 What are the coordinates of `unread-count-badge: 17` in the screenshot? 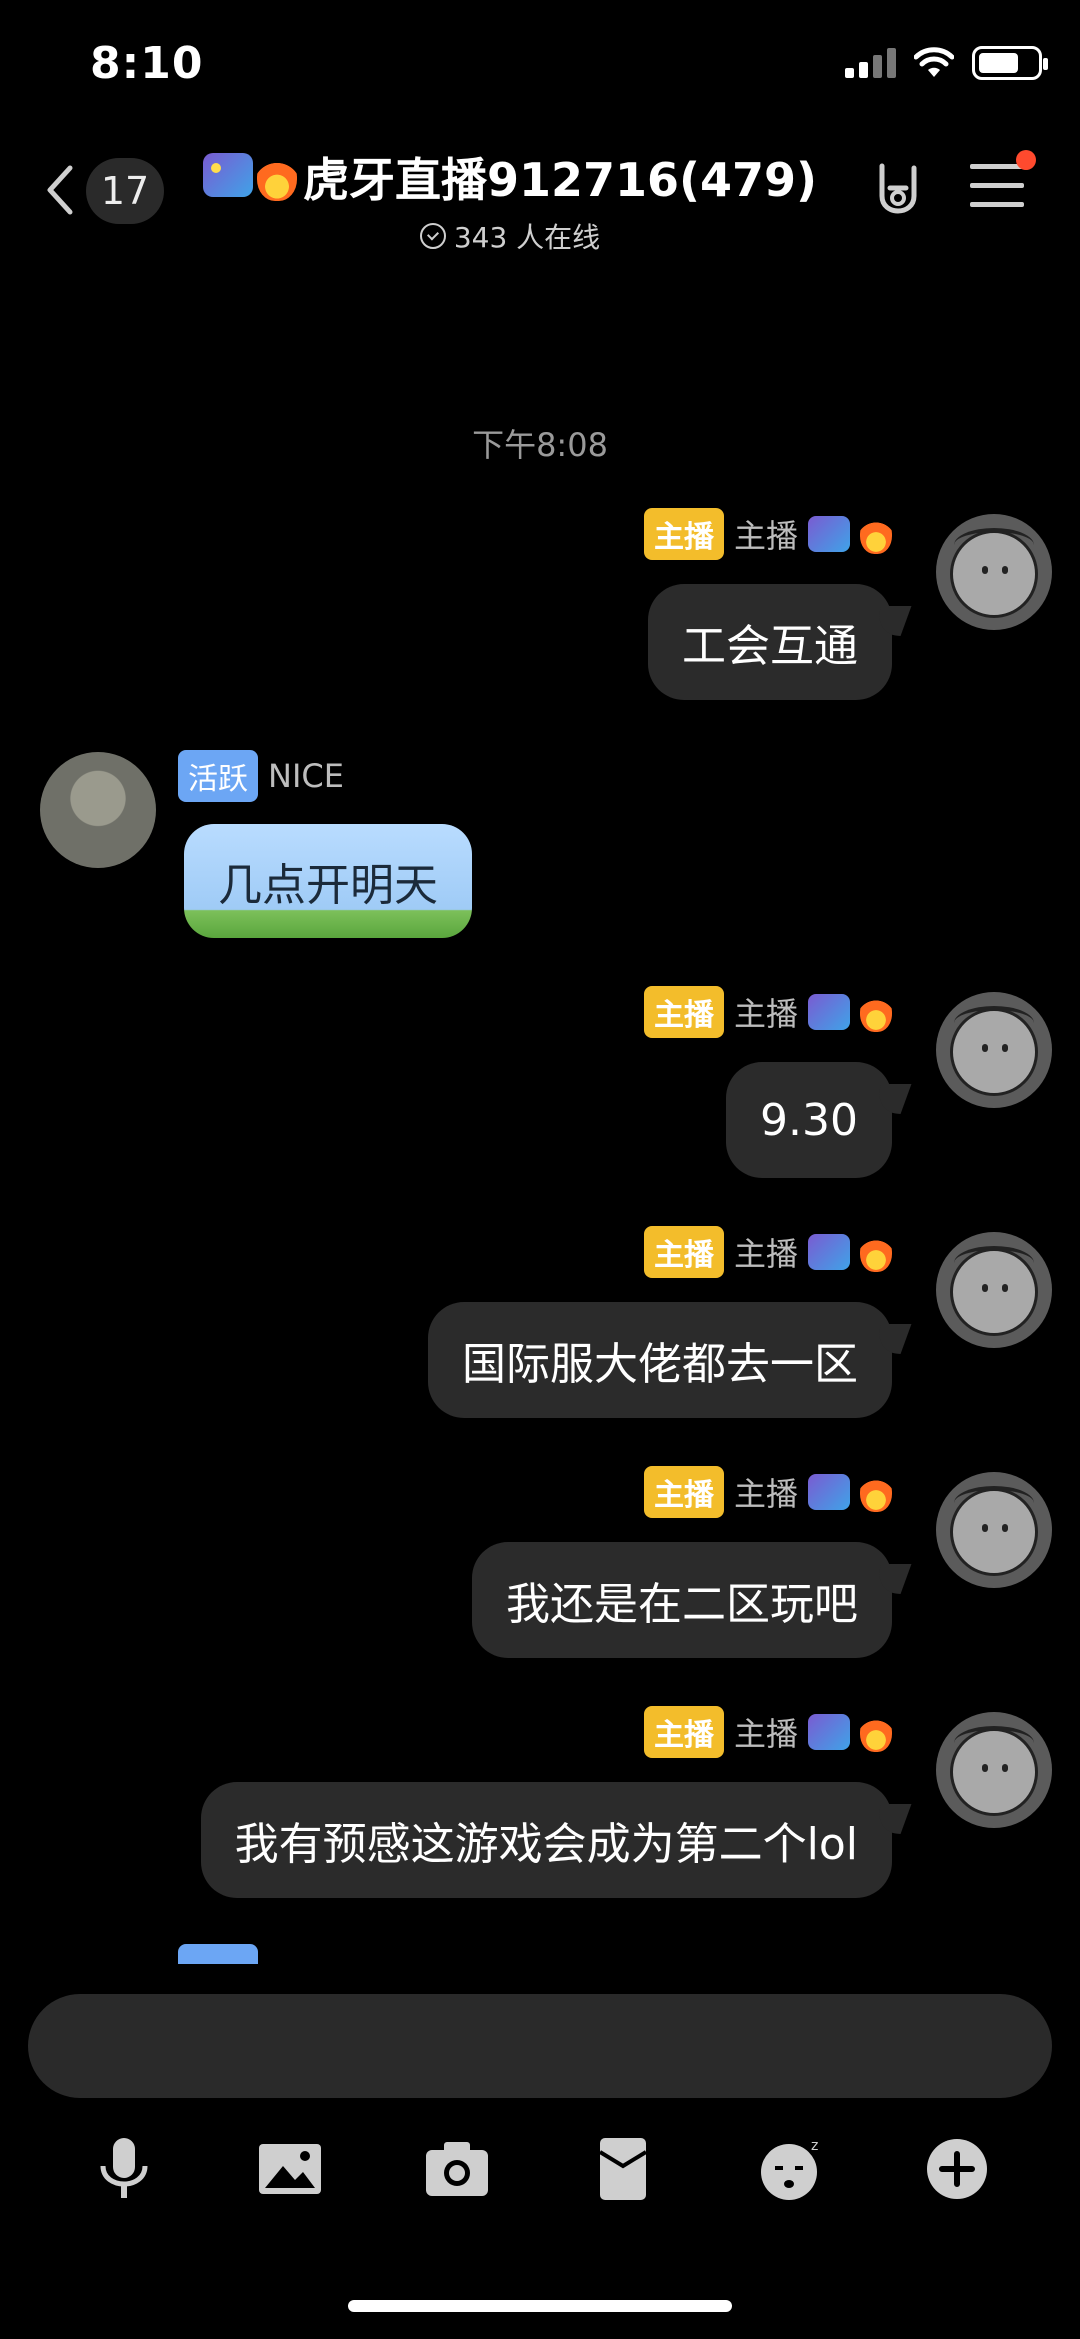 It's located at (125, 191).